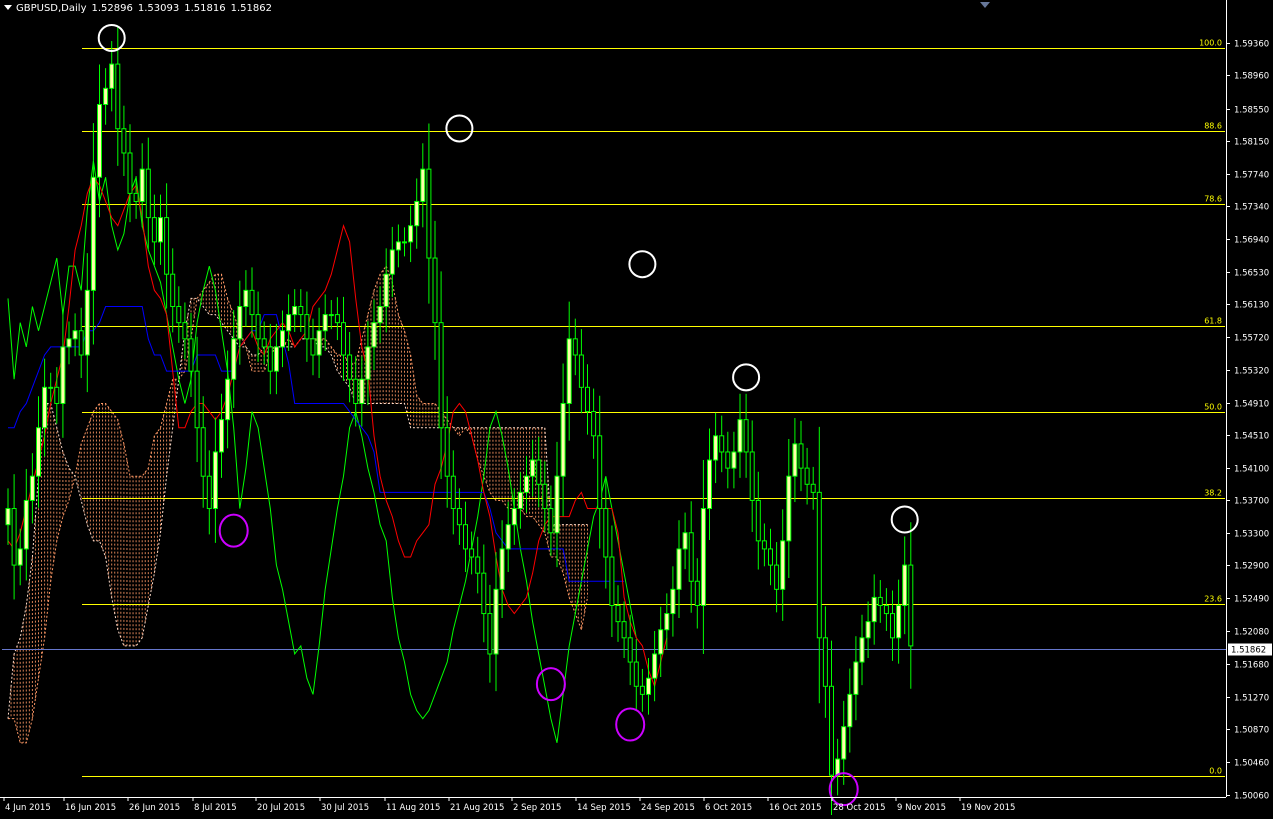 The height and width of the screenshot is (819, 1273). What do you see at coordinates (281, 808) in the screenshot?
I see `time-tick-label: 20 Jul 2015` at bounding box center [281, 808].